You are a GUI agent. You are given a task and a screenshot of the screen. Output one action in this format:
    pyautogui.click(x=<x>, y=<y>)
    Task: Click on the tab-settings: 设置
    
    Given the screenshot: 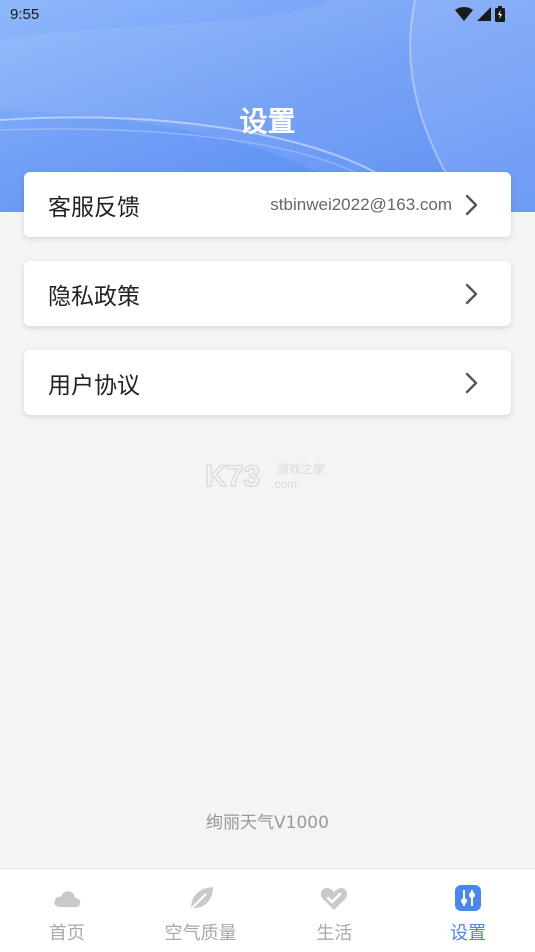 What is the action you would take?
    pyautogui.click(x=468, y=910)
    